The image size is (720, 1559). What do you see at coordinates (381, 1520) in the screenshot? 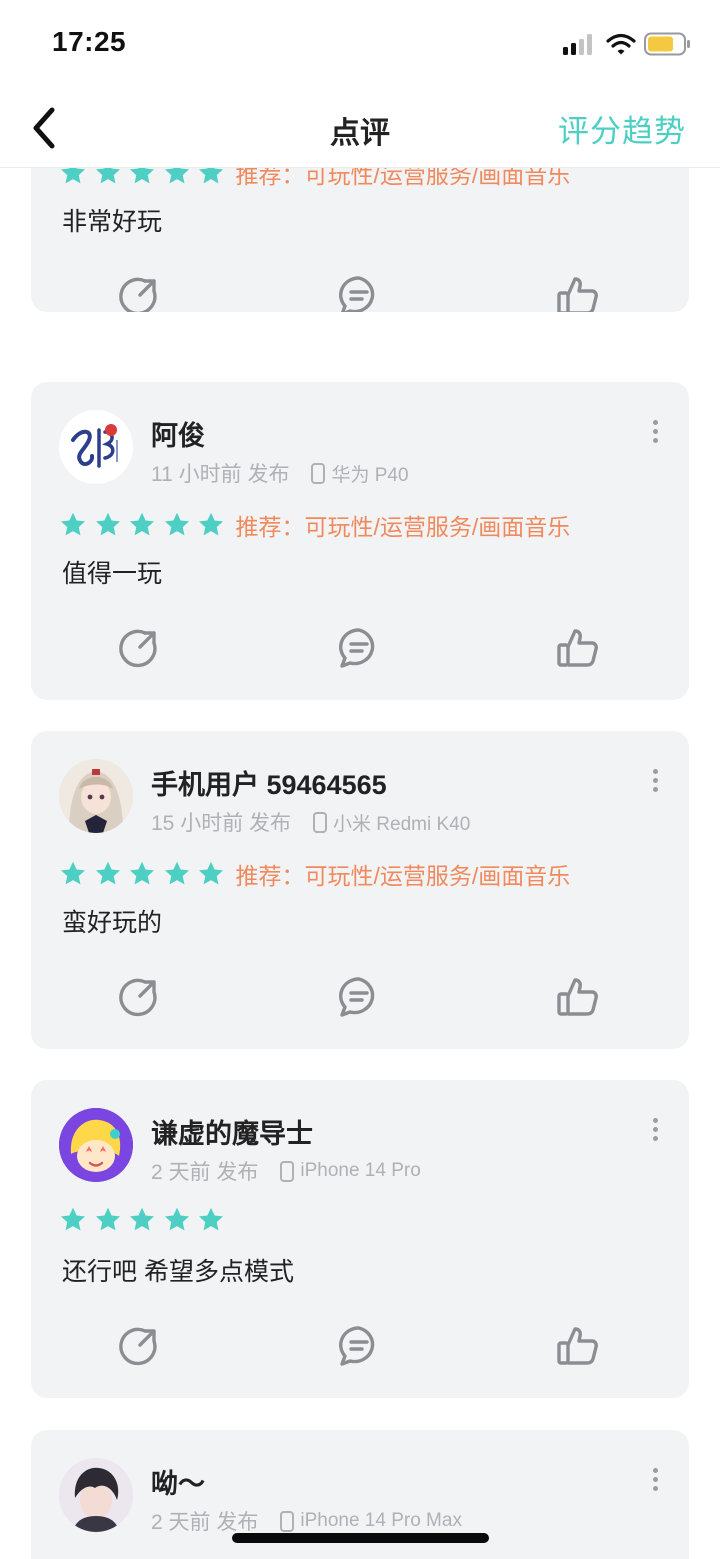
I see `device-name: iPhone 14 Pro Max` at bounding box center [381, 1520].